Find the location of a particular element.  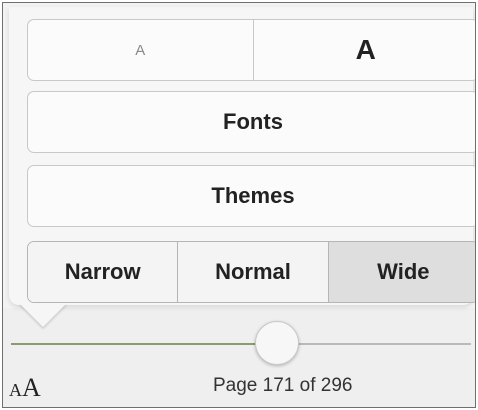

fonts-button: Fonts is located at coordinates (251, 122).